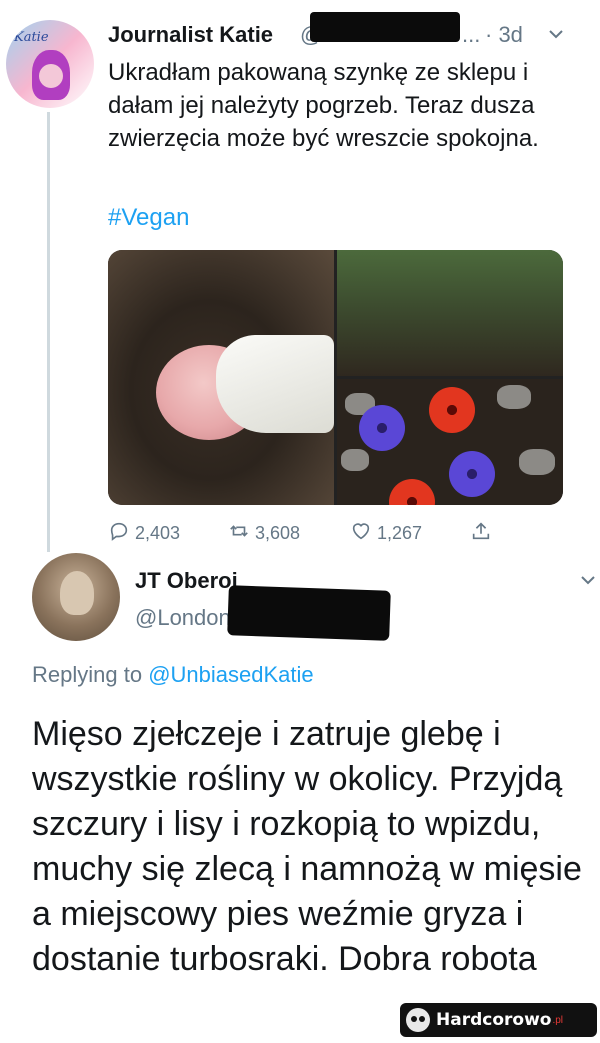 This screenshot has width=600, height=1043. What do you see at coordinates (239, 533) in the screenshot?
I see `retweet-icon` at bounding box center [239, 533].